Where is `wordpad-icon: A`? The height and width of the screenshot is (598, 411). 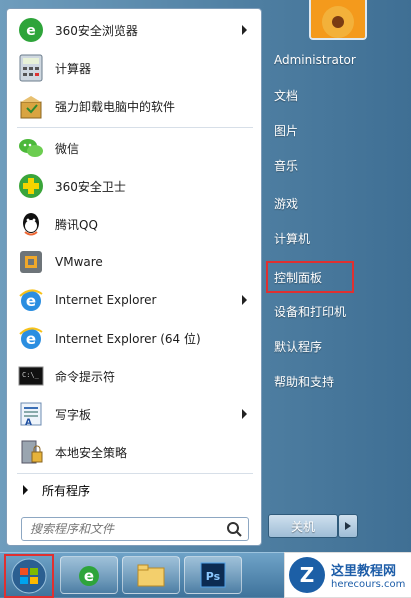
wordpad-icon: A is located at coordinates (31, 414).